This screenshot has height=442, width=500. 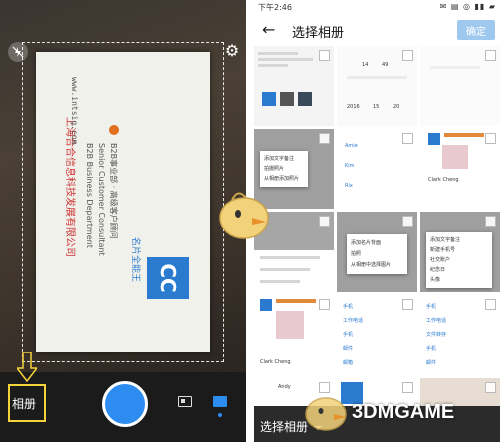 I want to click on thumb-name: Rix, so click(x=349, y=186).